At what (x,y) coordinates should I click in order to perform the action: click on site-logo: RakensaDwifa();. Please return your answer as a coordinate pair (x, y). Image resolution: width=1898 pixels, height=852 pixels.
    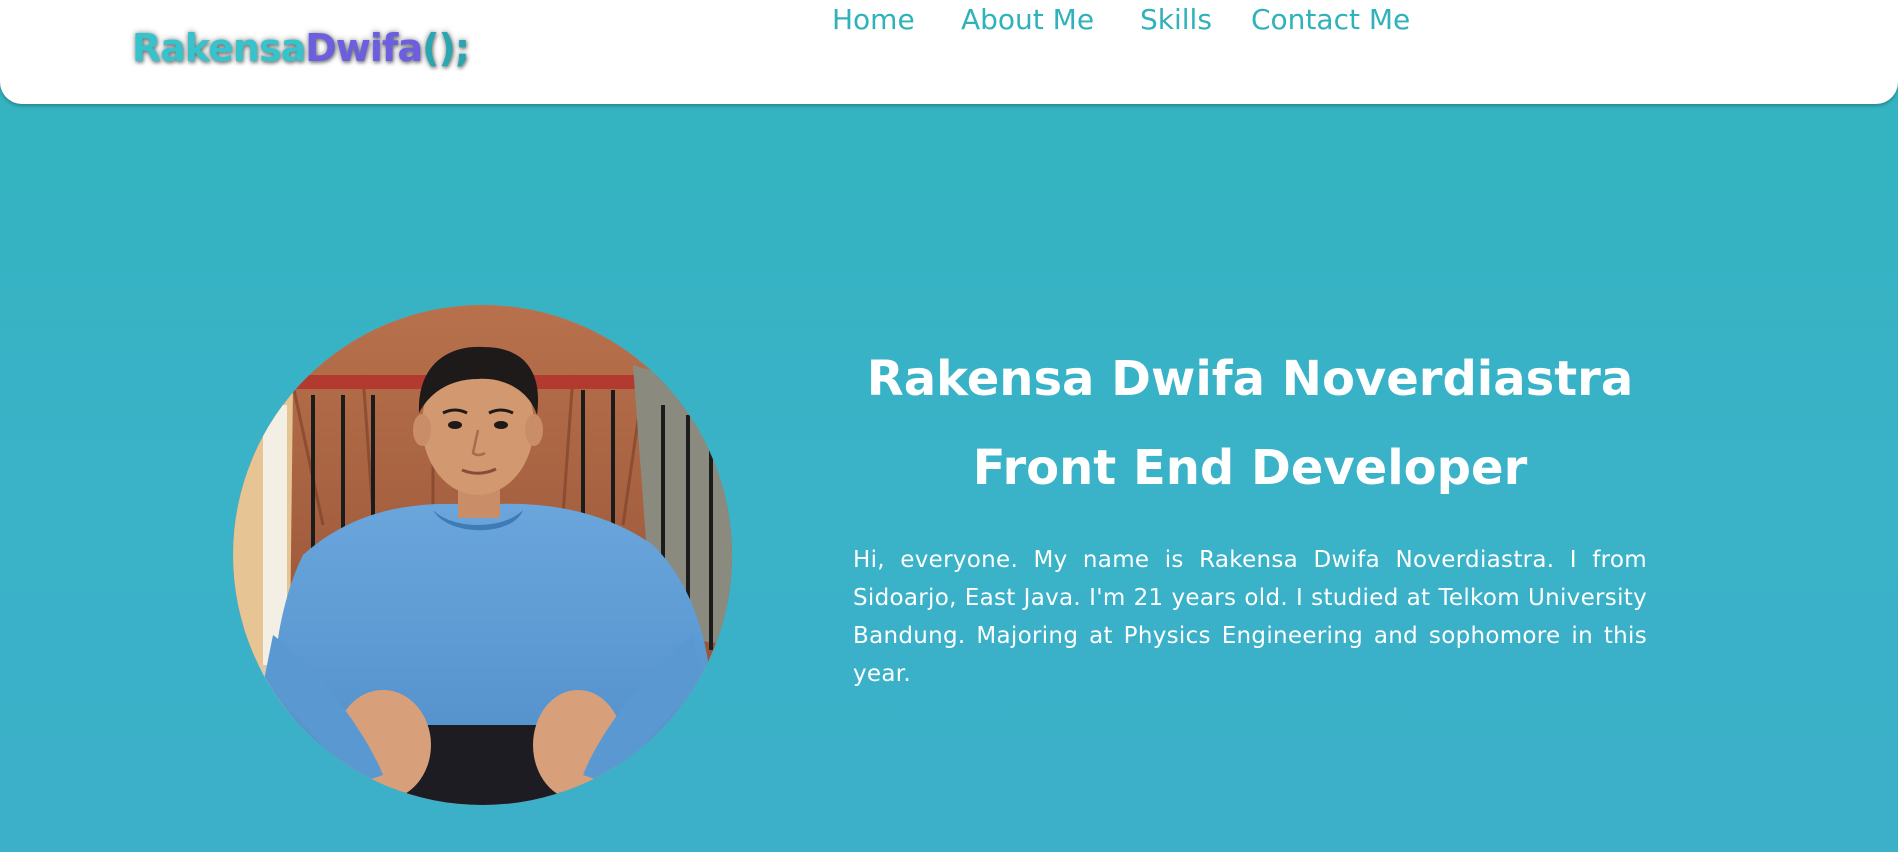
    Looking at the image, I should click on (301, 48).